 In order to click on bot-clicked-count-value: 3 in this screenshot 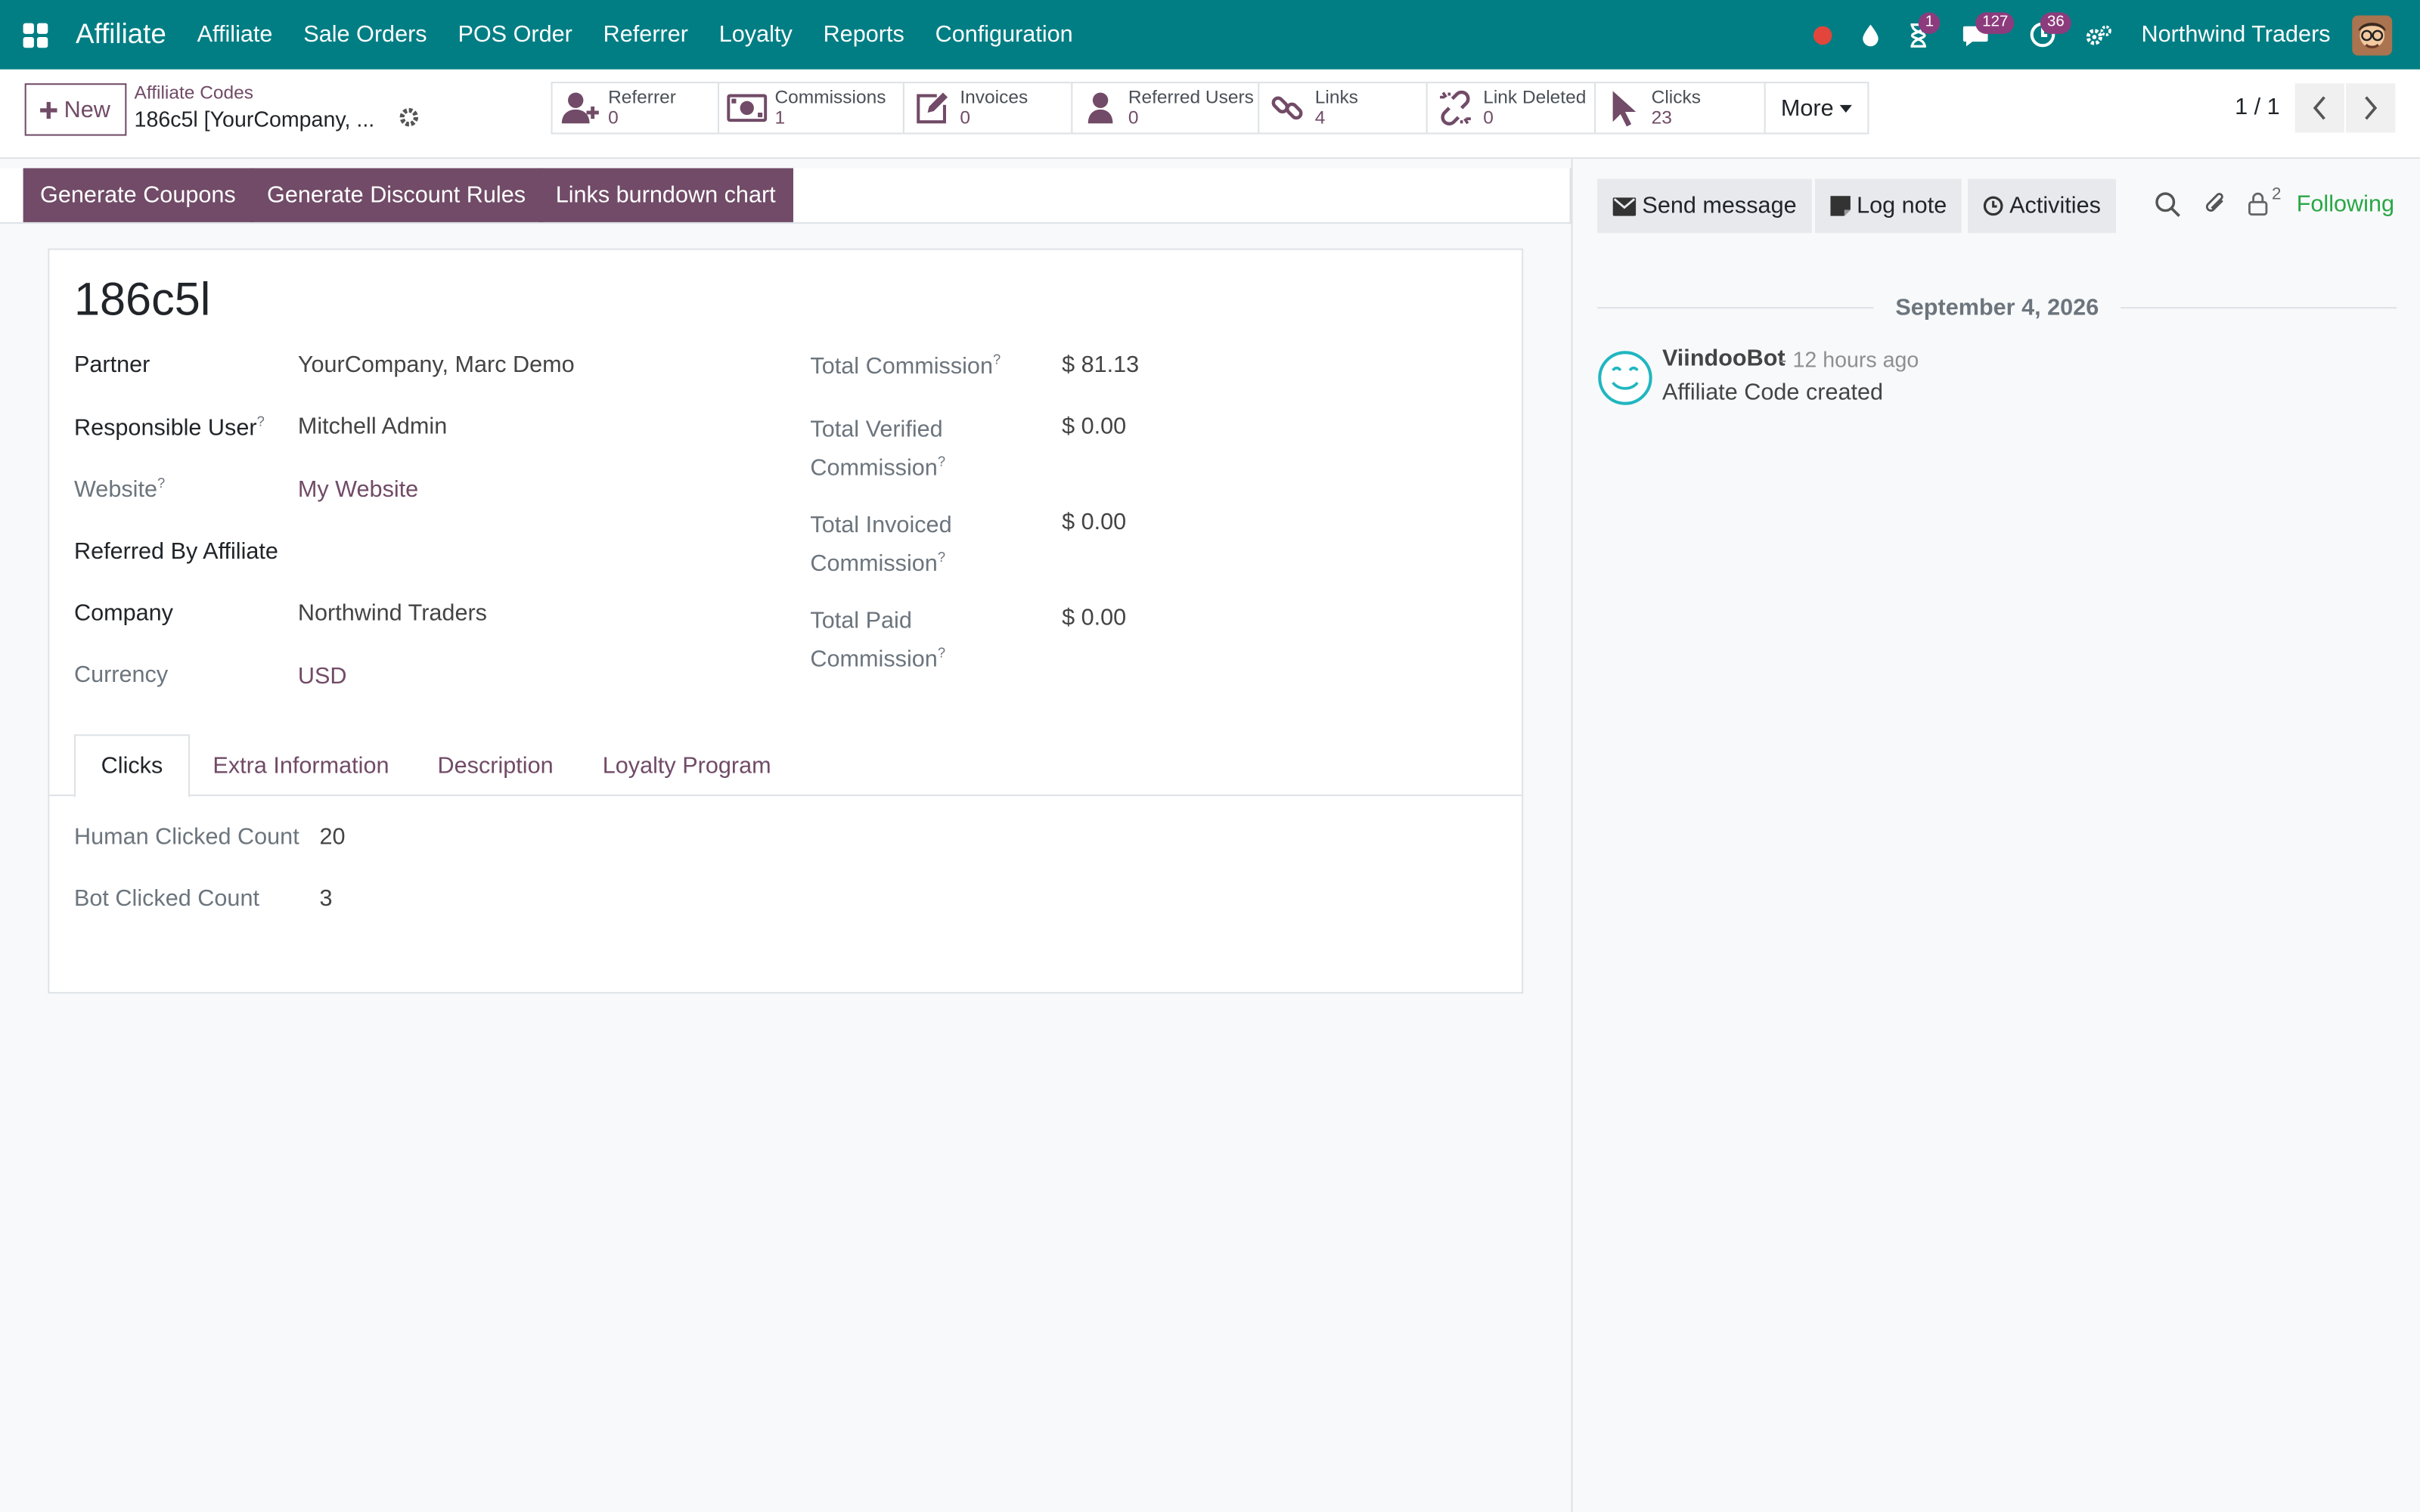, I will do `click(326, 899)`.